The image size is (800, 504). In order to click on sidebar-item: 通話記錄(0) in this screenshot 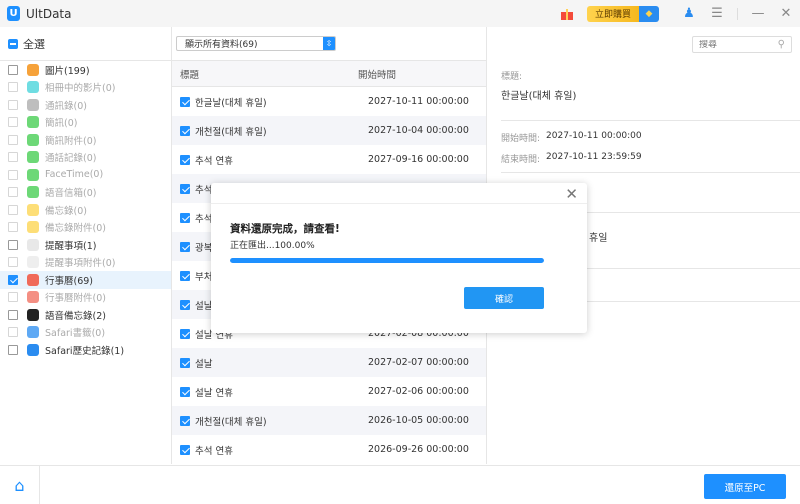, I will do `click(85, 158)`.